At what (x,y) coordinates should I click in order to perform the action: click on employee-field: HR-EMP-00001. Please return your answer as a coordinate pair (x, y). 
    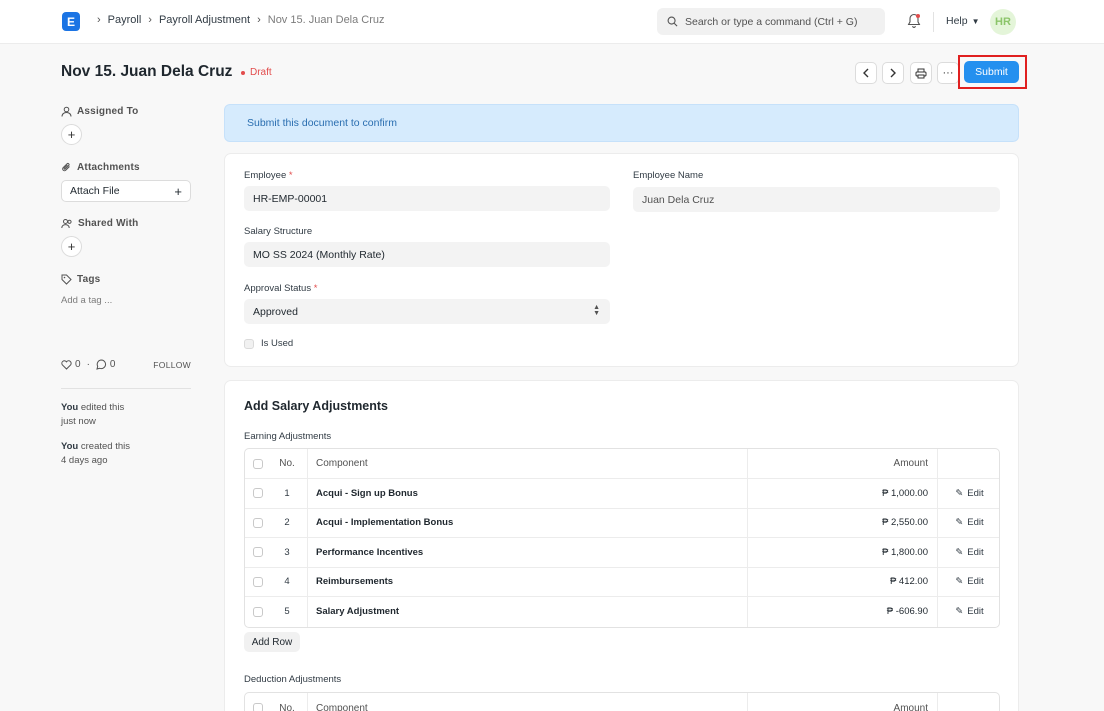
    Looking at the image, I should click on (427, 198).